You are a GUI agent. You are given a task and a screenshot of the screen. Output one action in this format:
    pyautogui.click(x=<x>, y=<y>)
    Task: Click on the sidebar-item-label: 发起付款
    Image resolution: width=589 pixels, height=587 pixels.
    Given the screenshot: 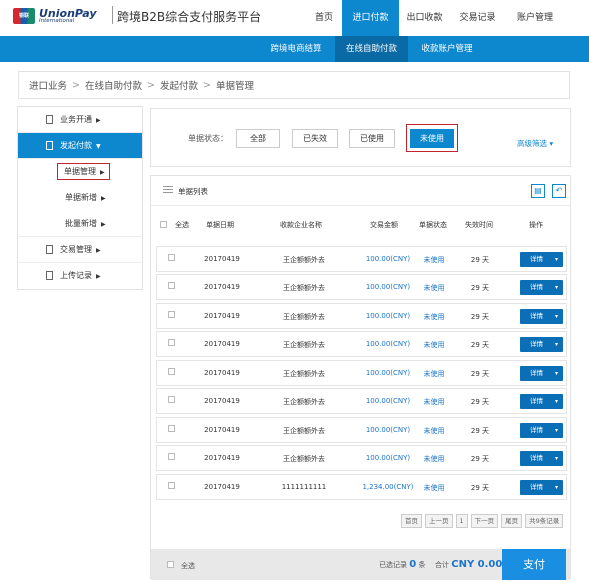 What is the action you would take?
    pyautogui.click(x=76, y=145)
    